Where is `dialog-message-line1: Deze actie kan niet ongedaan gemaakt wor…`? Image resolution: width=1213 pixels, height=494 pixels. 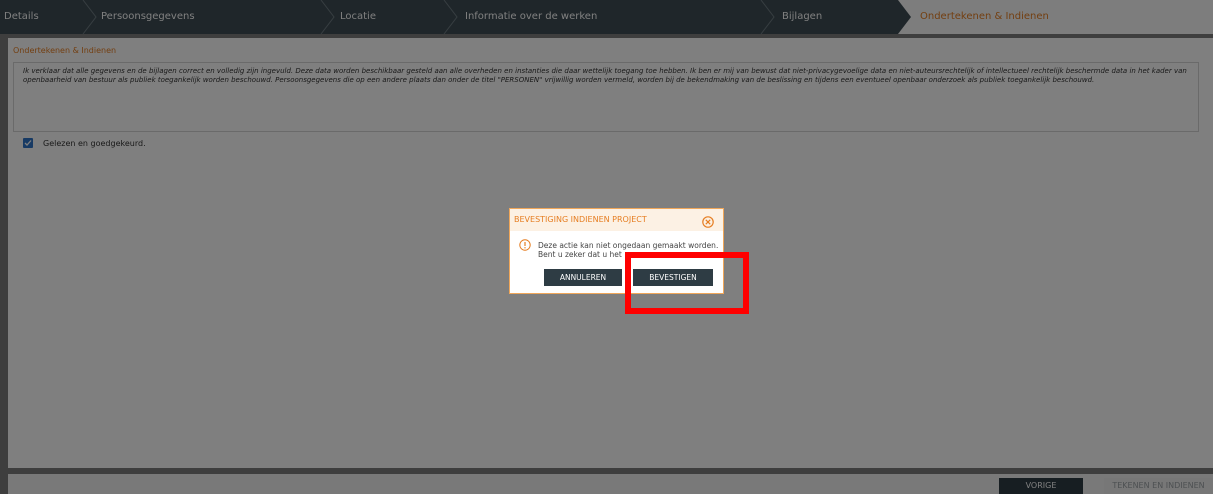
dialog-message-line1: Deze actie kan niet ongedaan gemaakt wor… is located at coordinates (628, 245).